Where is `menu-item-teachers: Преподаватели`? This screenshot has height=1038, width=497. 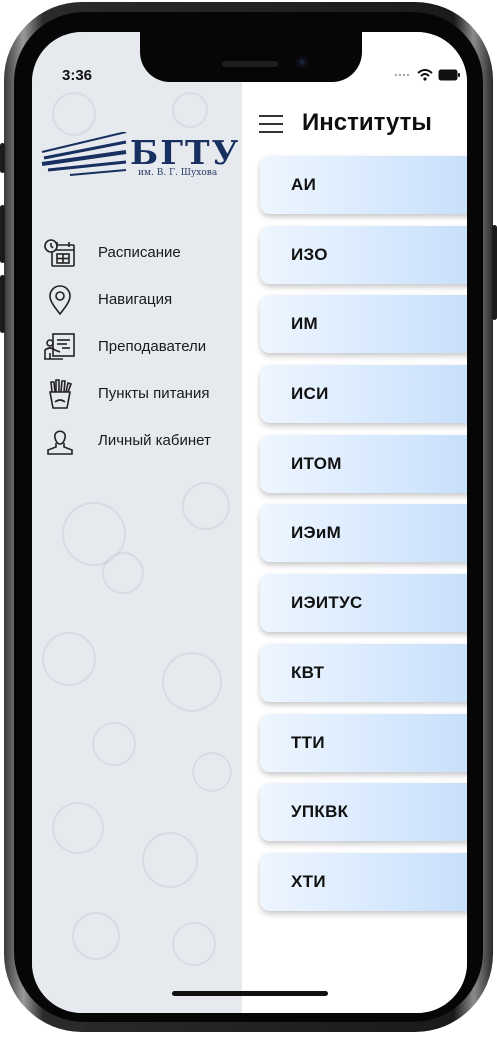 menu-item-teachers: Преподаватели is located at coordinates (142, 346).